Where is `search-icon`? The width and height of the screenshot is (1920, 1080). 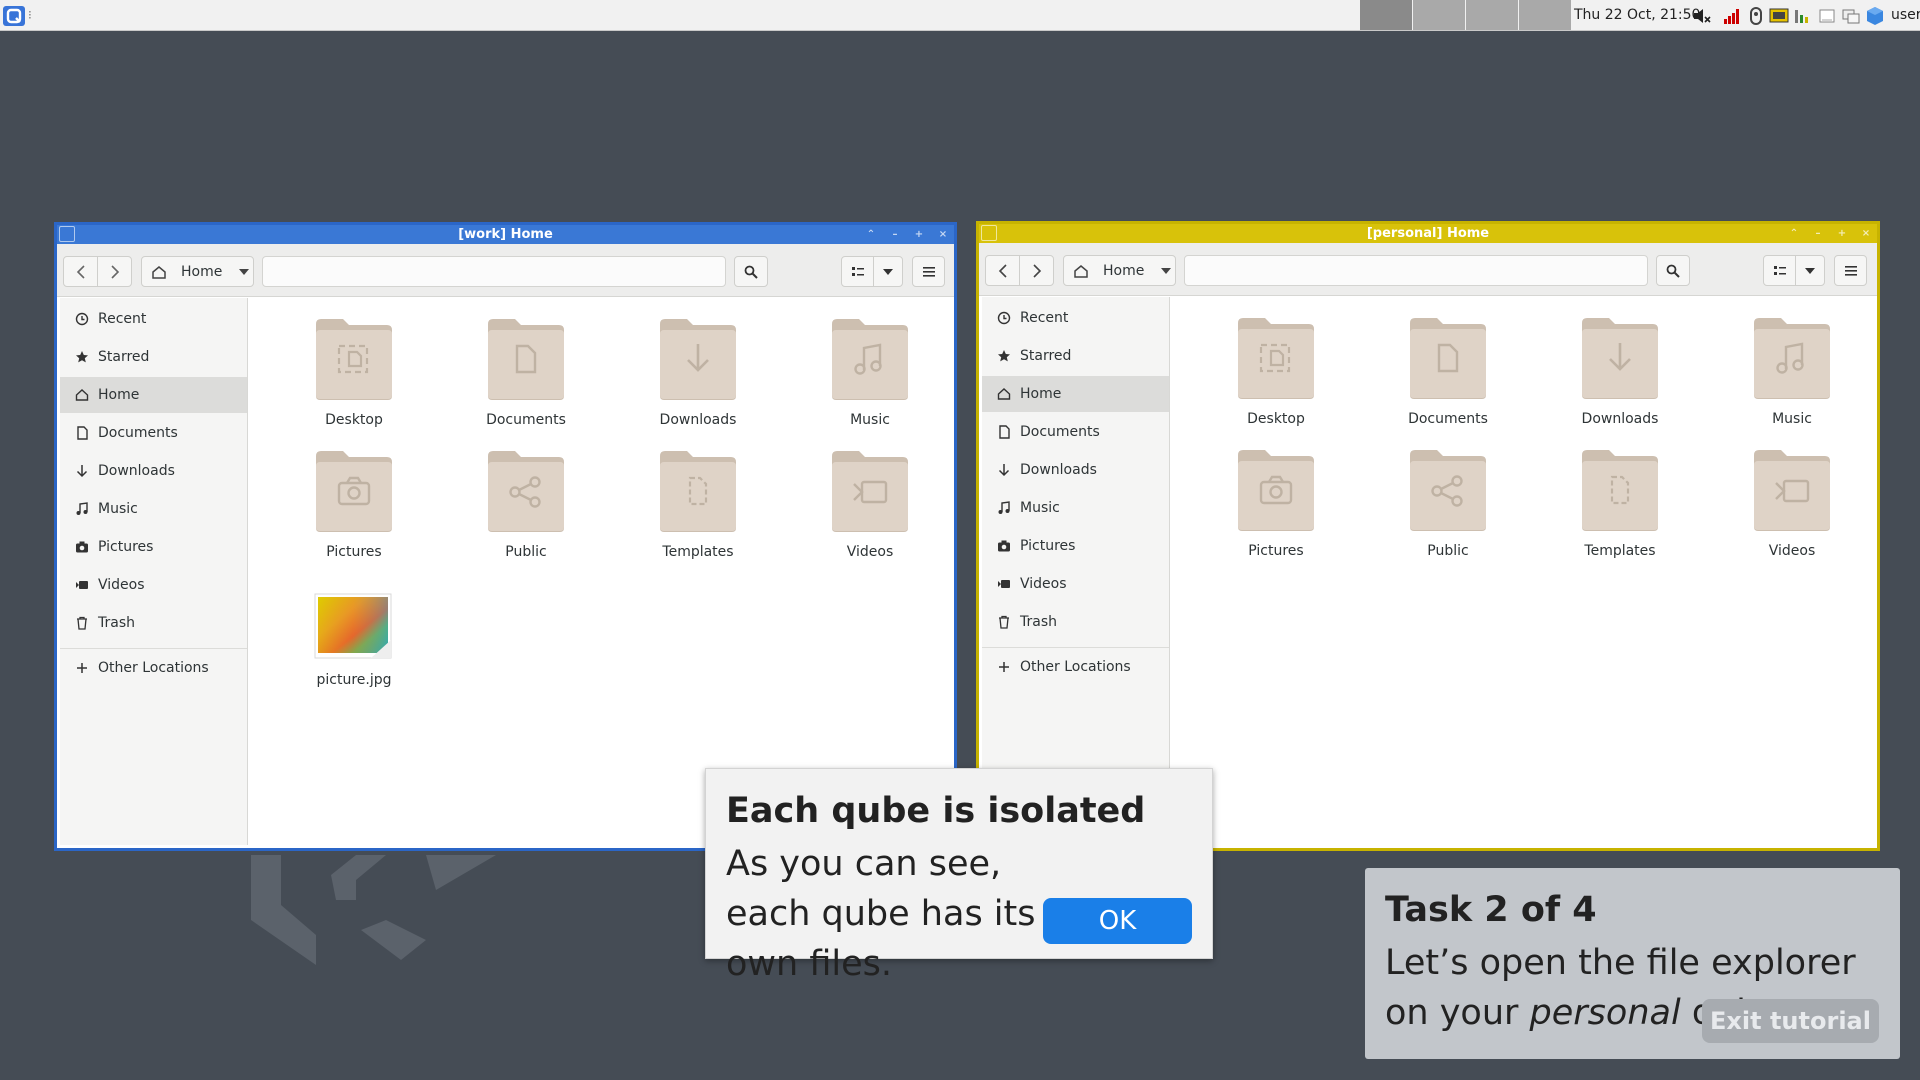 search-icon is located at coordinates (1673, 271).